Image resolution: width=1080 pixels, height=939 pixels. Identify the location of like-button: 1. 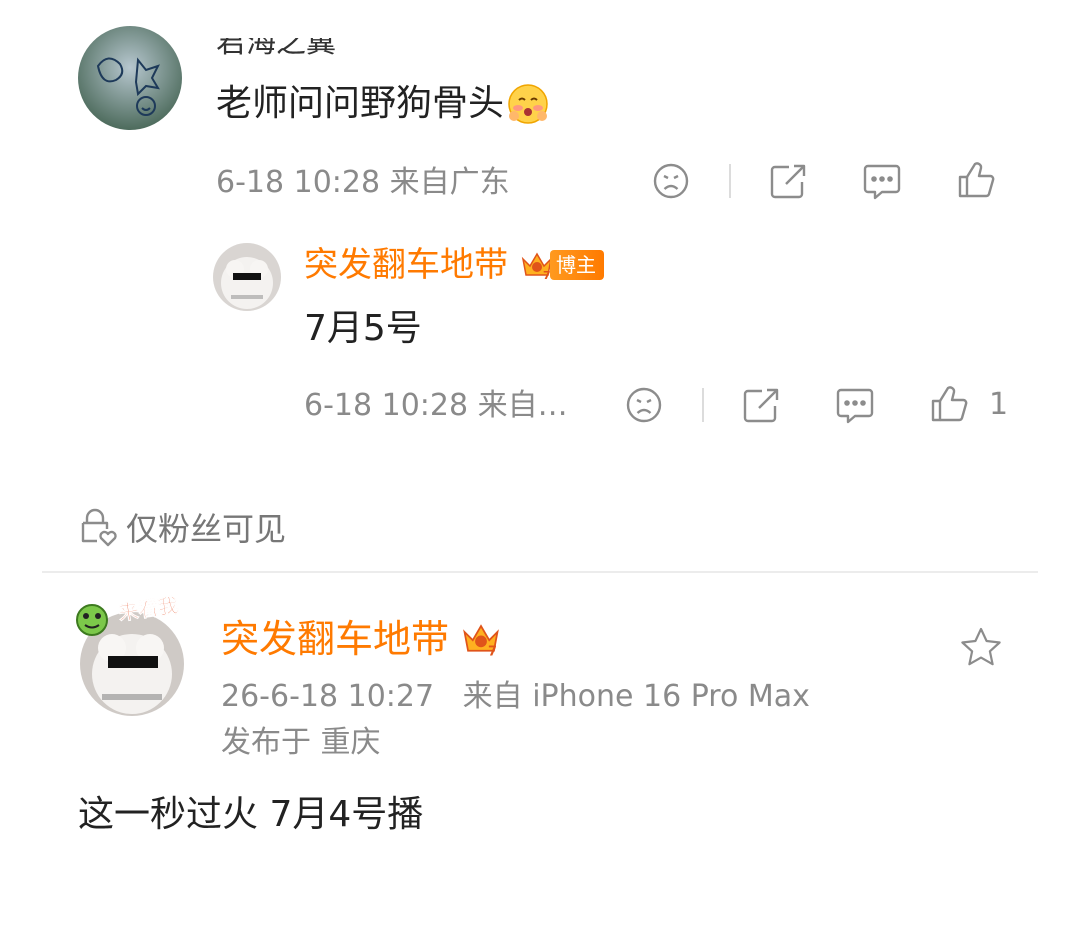
(968, 404).